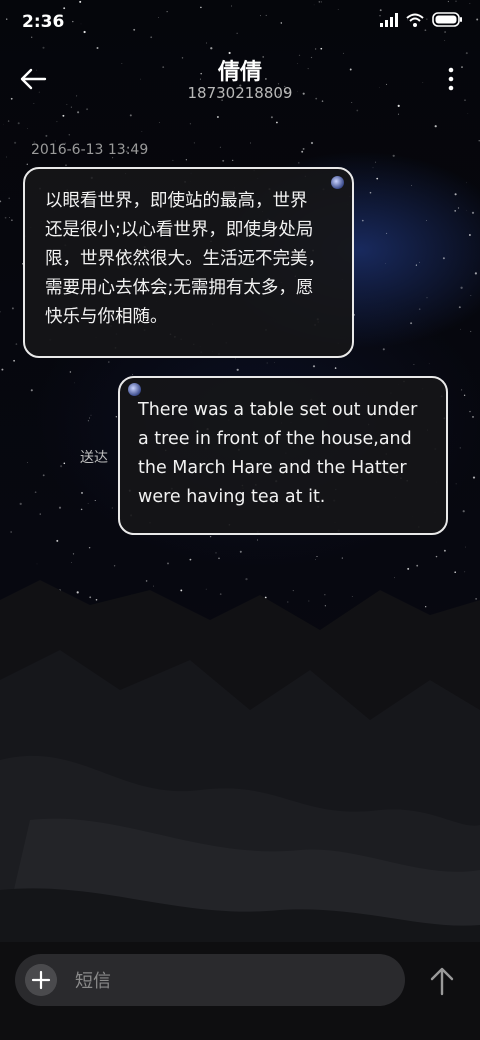 The image size is (480, 1040). Describe the element at coordinates (185, 259) in the screenshot. I see `message-line: 限，世界依然很大。生活远不完美，` at that location.